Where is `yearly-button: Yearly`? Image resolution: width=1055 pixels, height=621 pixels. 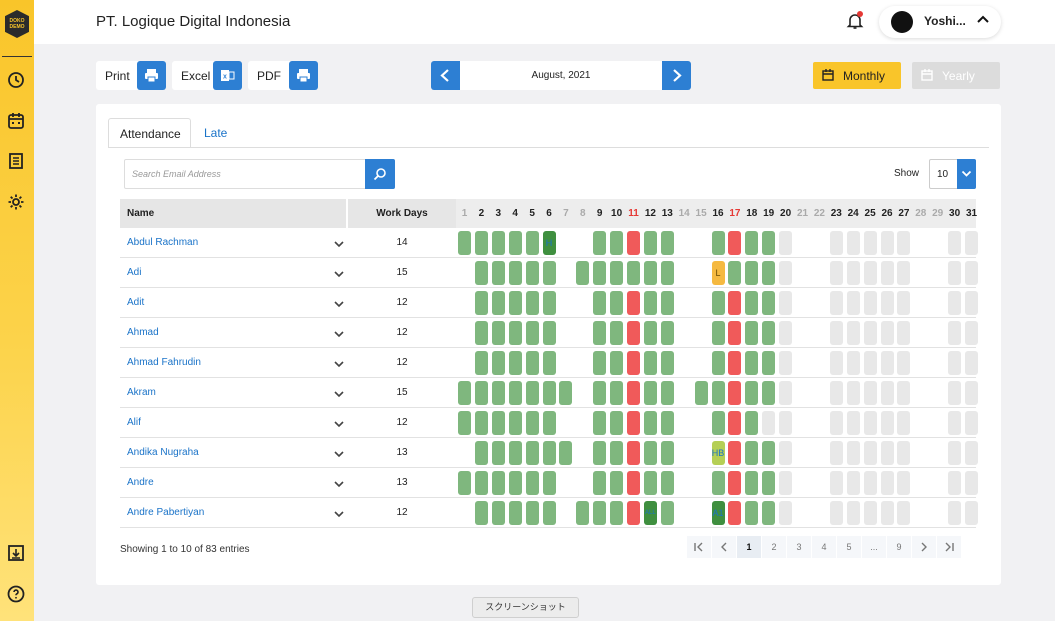
yearly-button: Yearly is located at coordinates (956, 75).